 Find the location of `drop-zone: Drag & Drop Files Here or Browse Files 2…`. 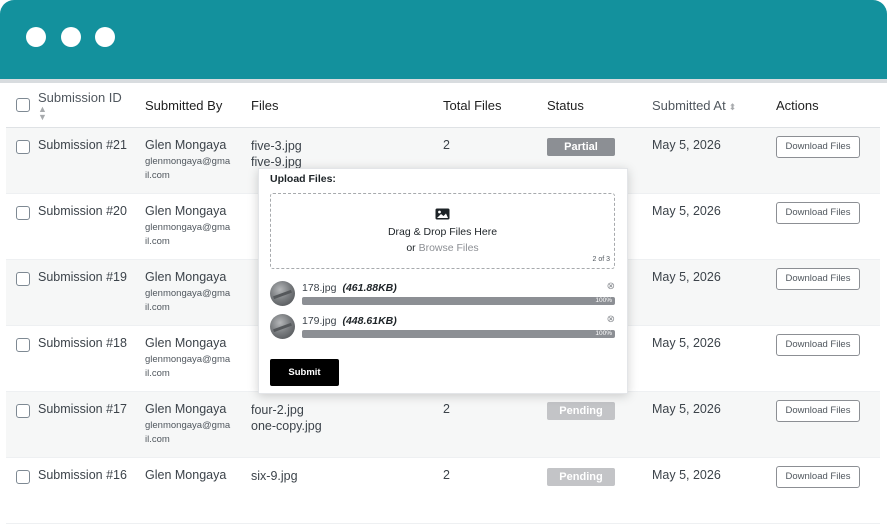

drop-zone: Drag & Drop Files Here or Browse Files 2… is located at coordinates (442, 231).